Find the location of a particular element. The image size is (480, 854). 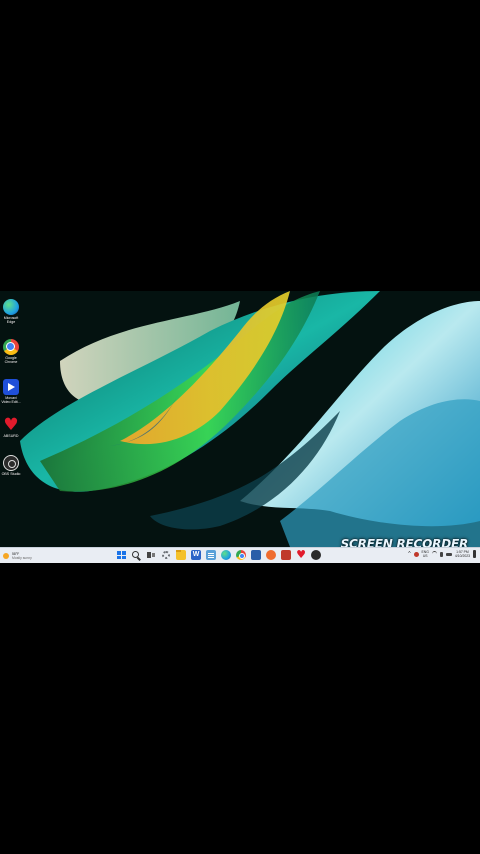

notepad-icon is located at coordinates (211, 553).